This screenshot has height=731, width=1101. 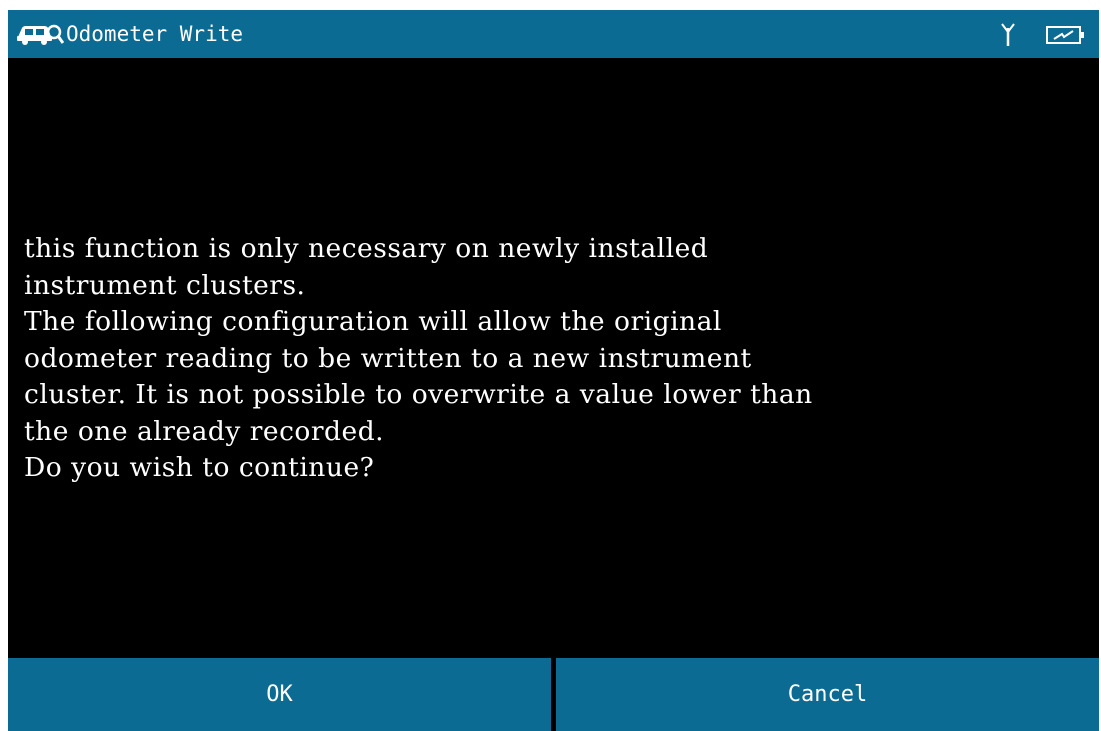 I want to click on cancel-button: Cancel, so click(x=827, y=694).